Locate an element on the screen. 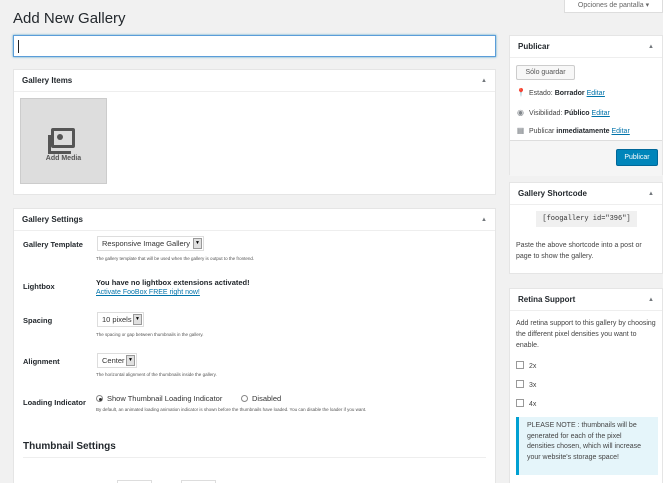 This screenshot has width=663, height=483. retina-2x-label: 2x is located at coordinates (533, 366).